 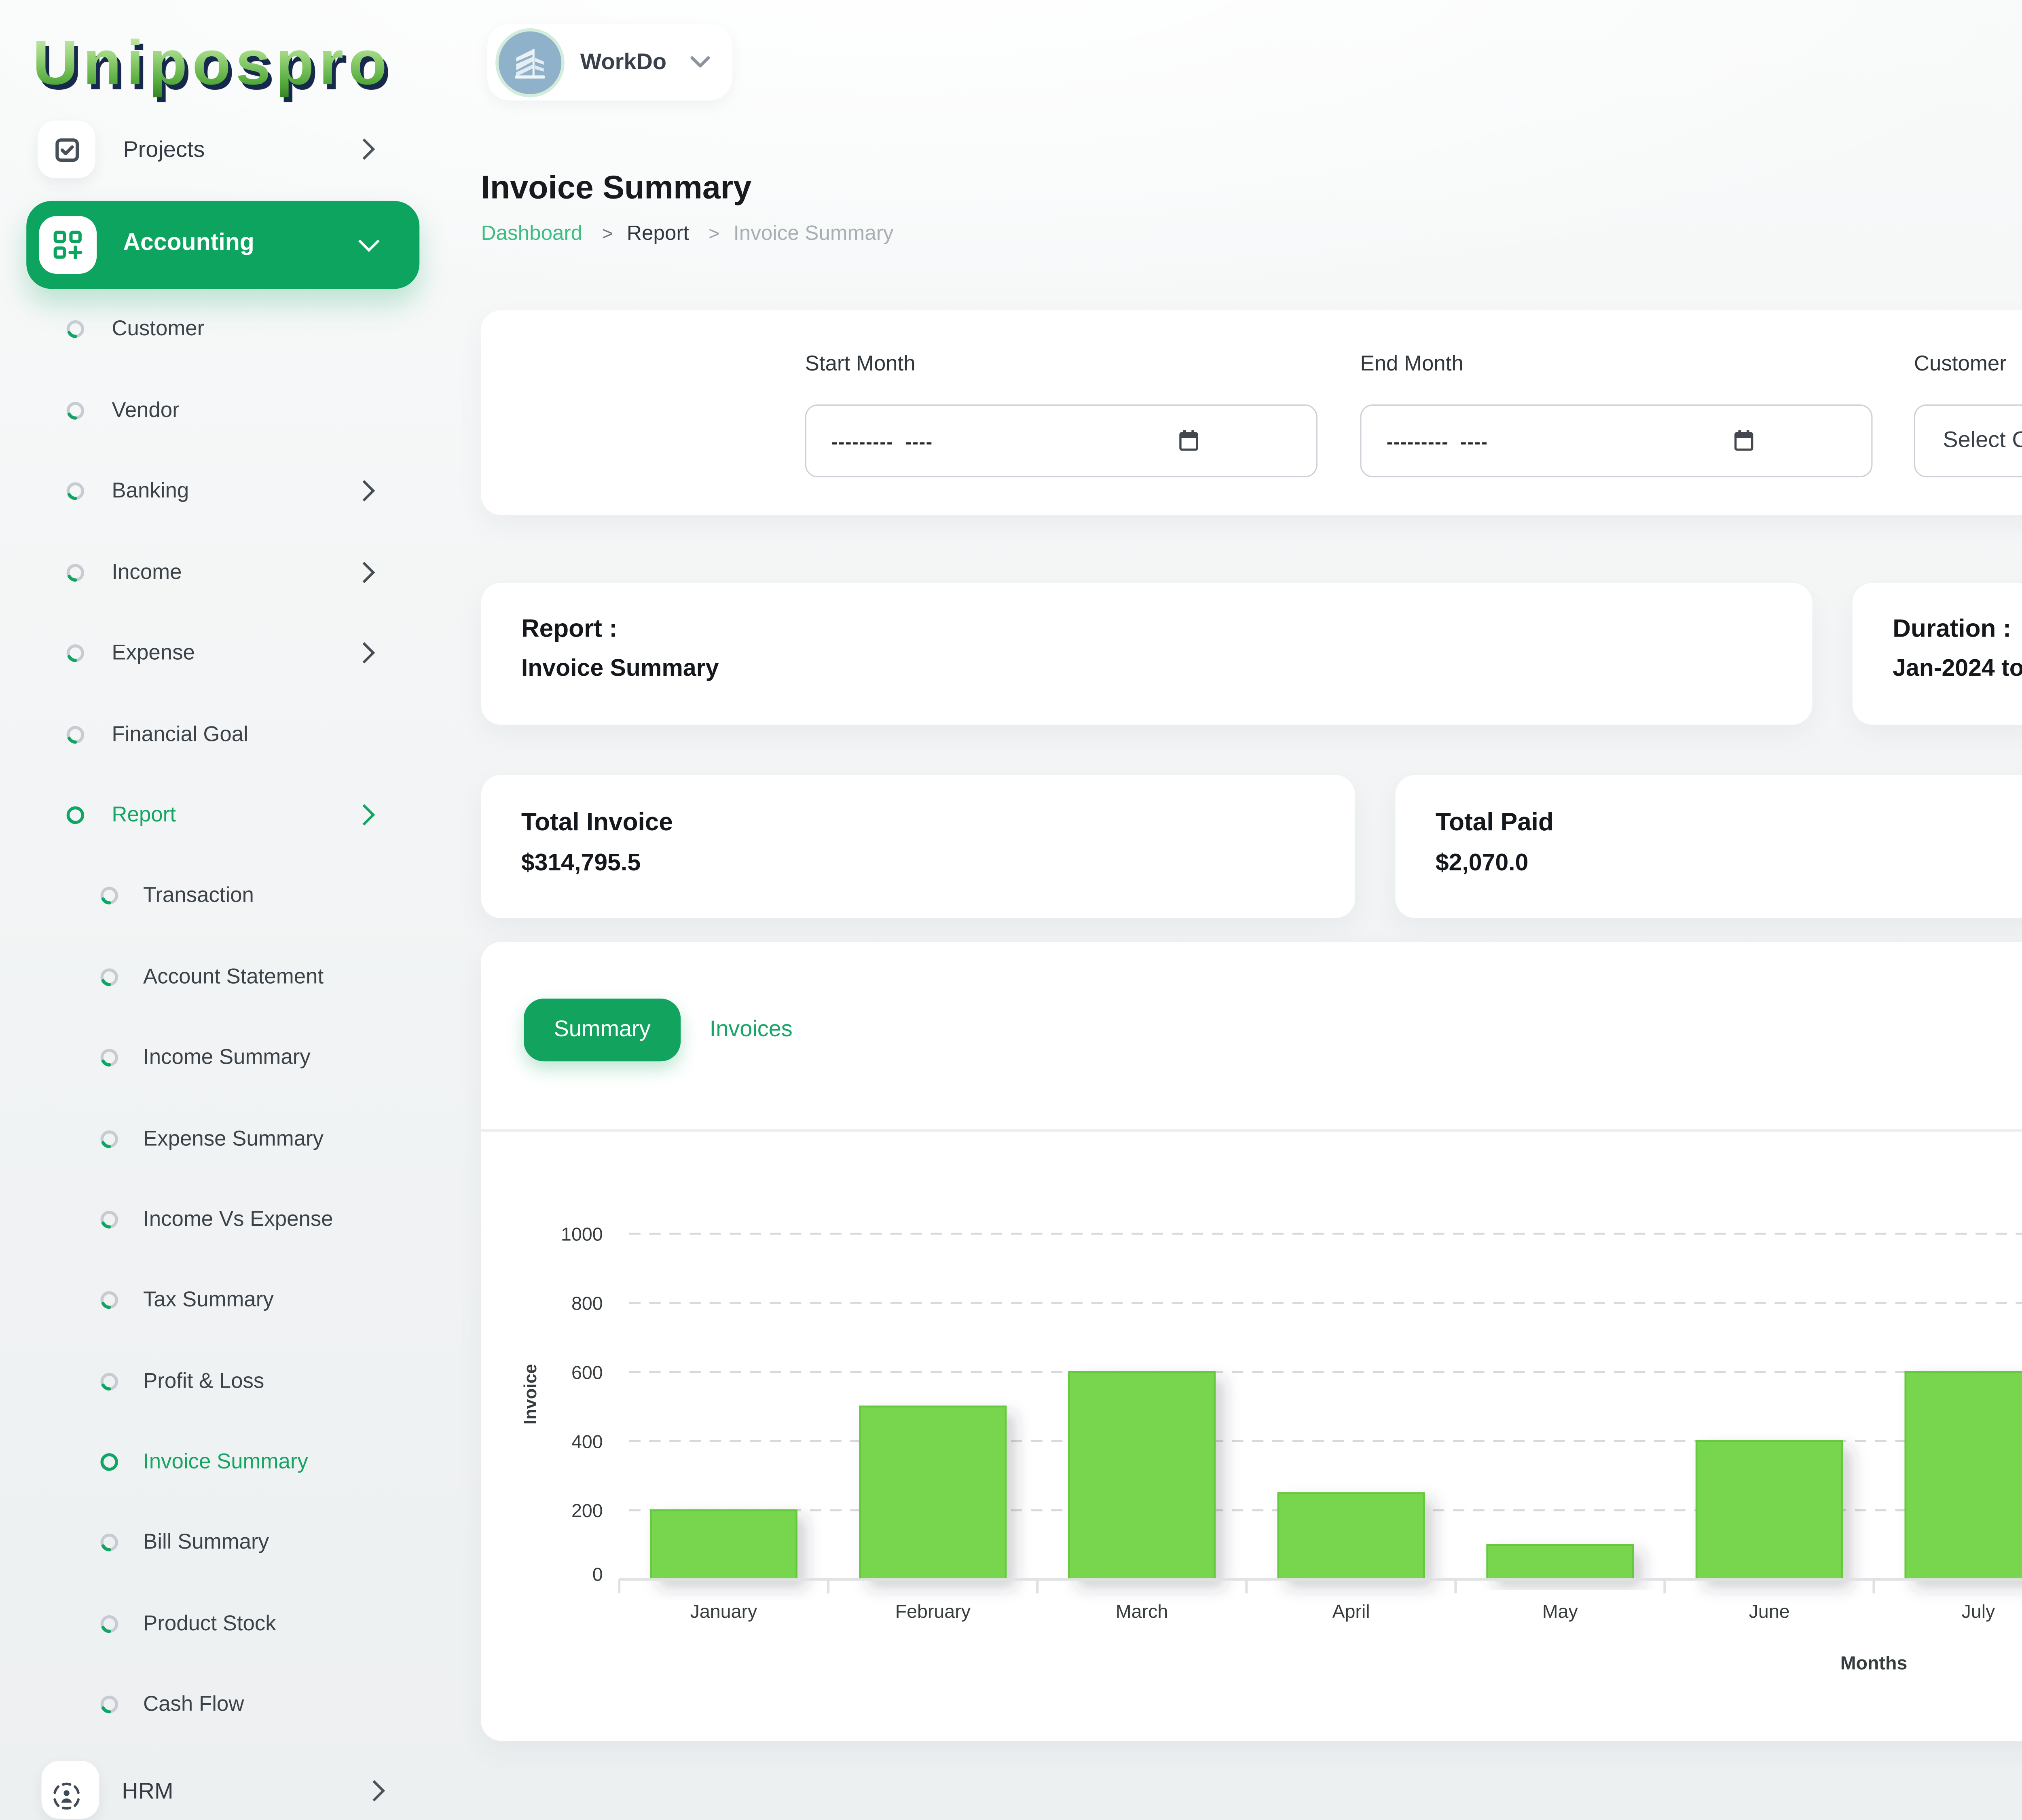 What do you see at coordinates (1351, 1611) in the screenshot?
I see `svg-text: April` at bounding box center [1351, 1611].